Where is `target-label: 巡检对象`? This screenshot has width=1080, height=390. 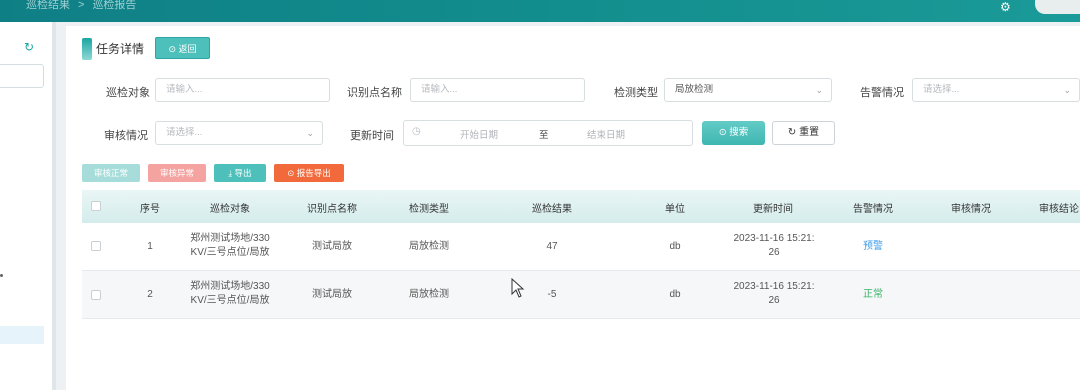 target-label: 巡检对象 is located at coordinates (128, 93).